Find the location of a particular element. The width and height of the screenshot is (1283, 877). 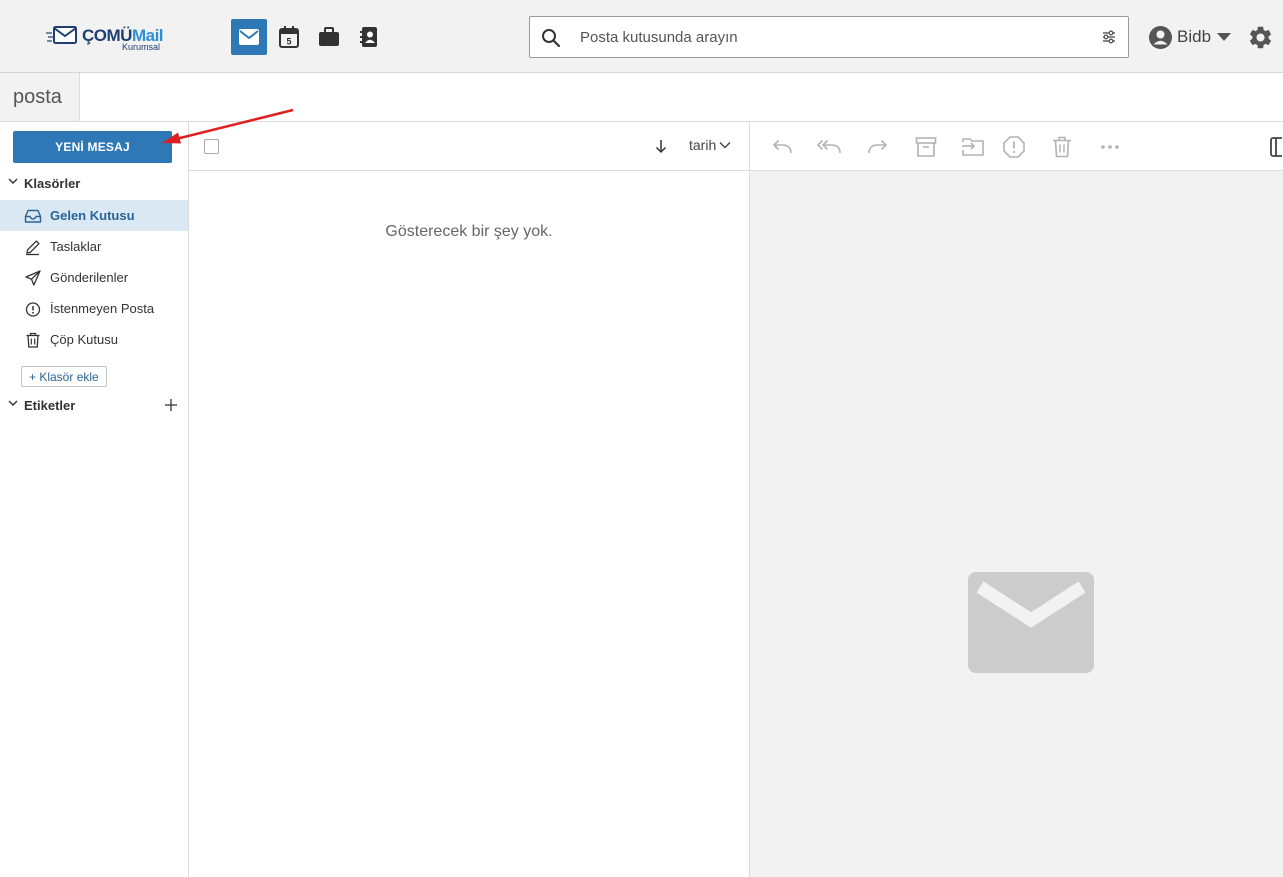

forward-button is located at coordinates (878, 147).